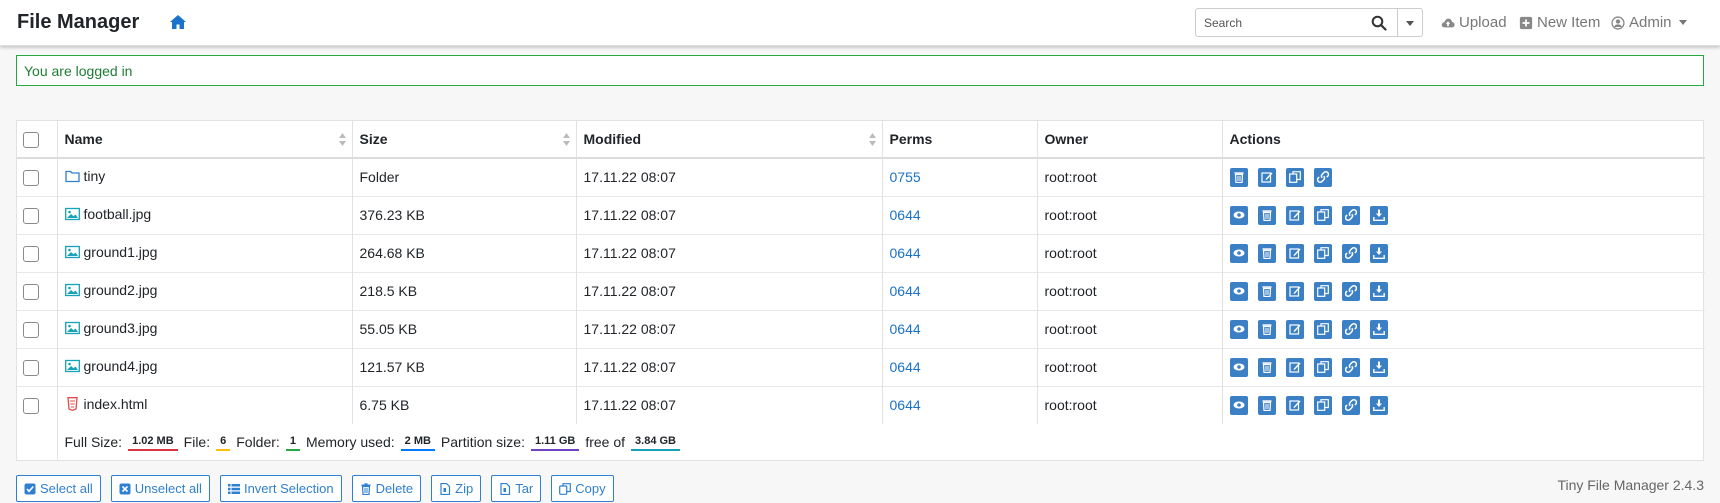 The width and height of the screenshot is (1720, 503). Describe the element at coordinates (1130, 177) in the screenshot. I see `file-owner: root:root` at that location.